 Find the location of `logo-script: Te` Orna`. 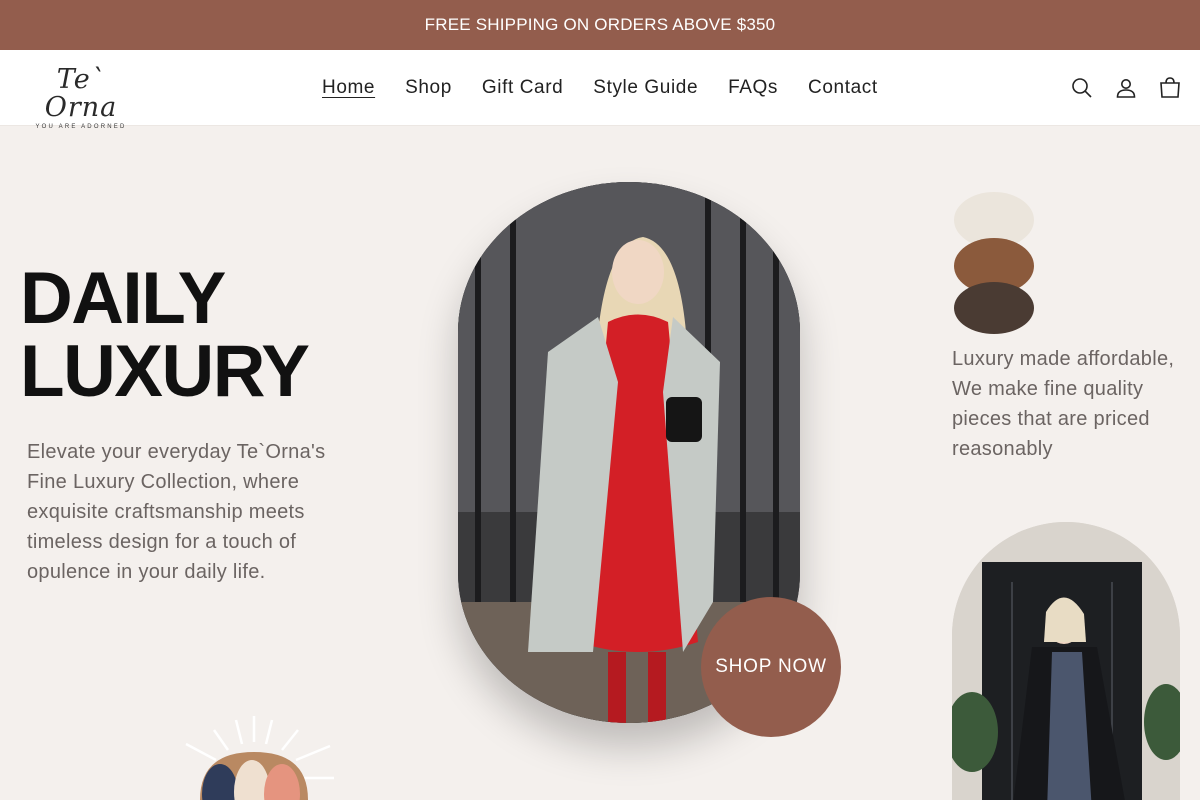

logo-script: Te` Orna is located at coordinates (81, 93).